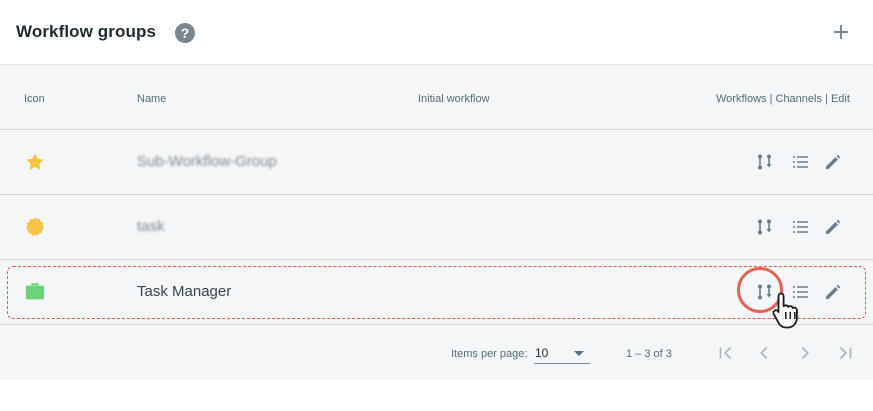  What do you see at coordinates (35, 226) in the screenshot?
I see `badge-icon` at bounding box center [35, 226].